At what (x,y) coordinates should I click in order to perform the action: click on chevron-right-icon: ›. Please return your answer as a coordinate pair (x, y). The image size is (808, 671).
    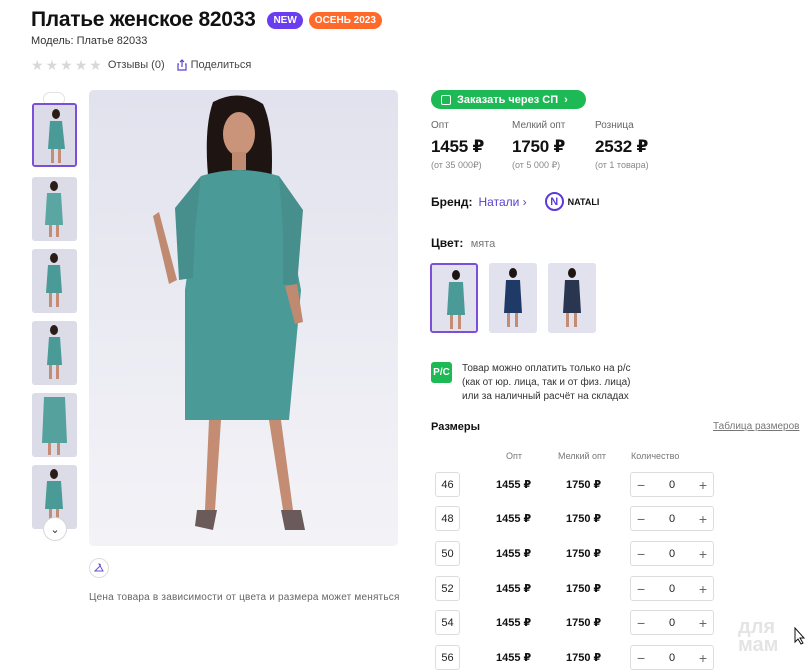
    Looking at the image, I should click on (566, 99).